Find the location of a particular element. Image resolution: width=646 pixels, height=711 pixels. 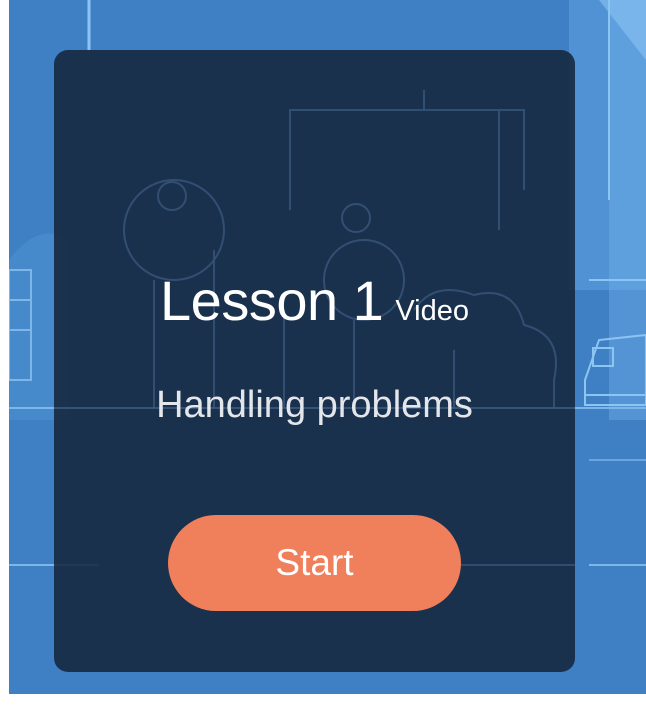

lesson-type-label: Video is located at coordinates (432, 311).